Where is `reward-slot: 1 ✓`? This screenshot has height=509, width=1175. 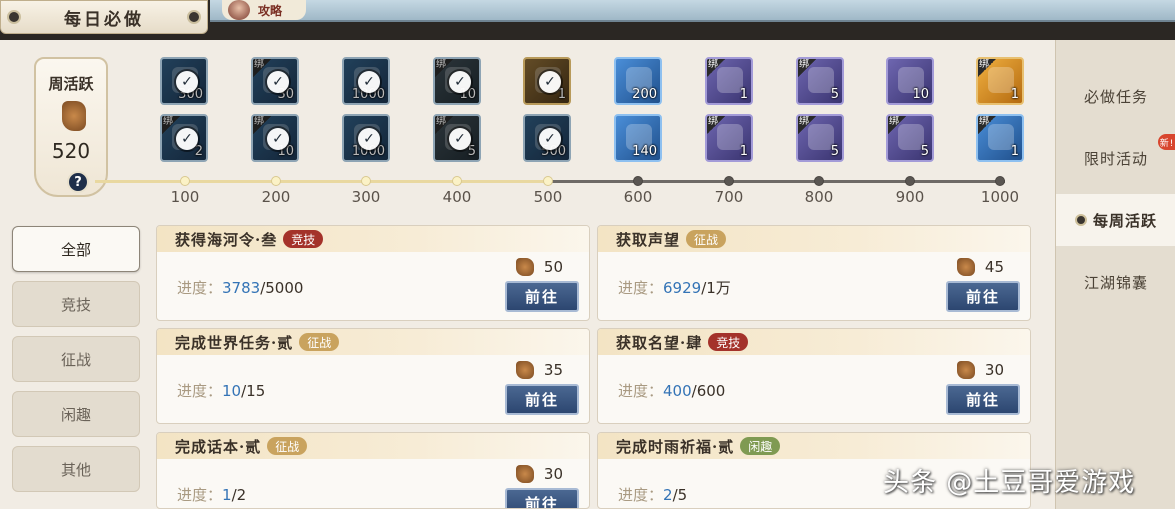
reward-slot: 1 ✓ is located at coordinates (547, 81).